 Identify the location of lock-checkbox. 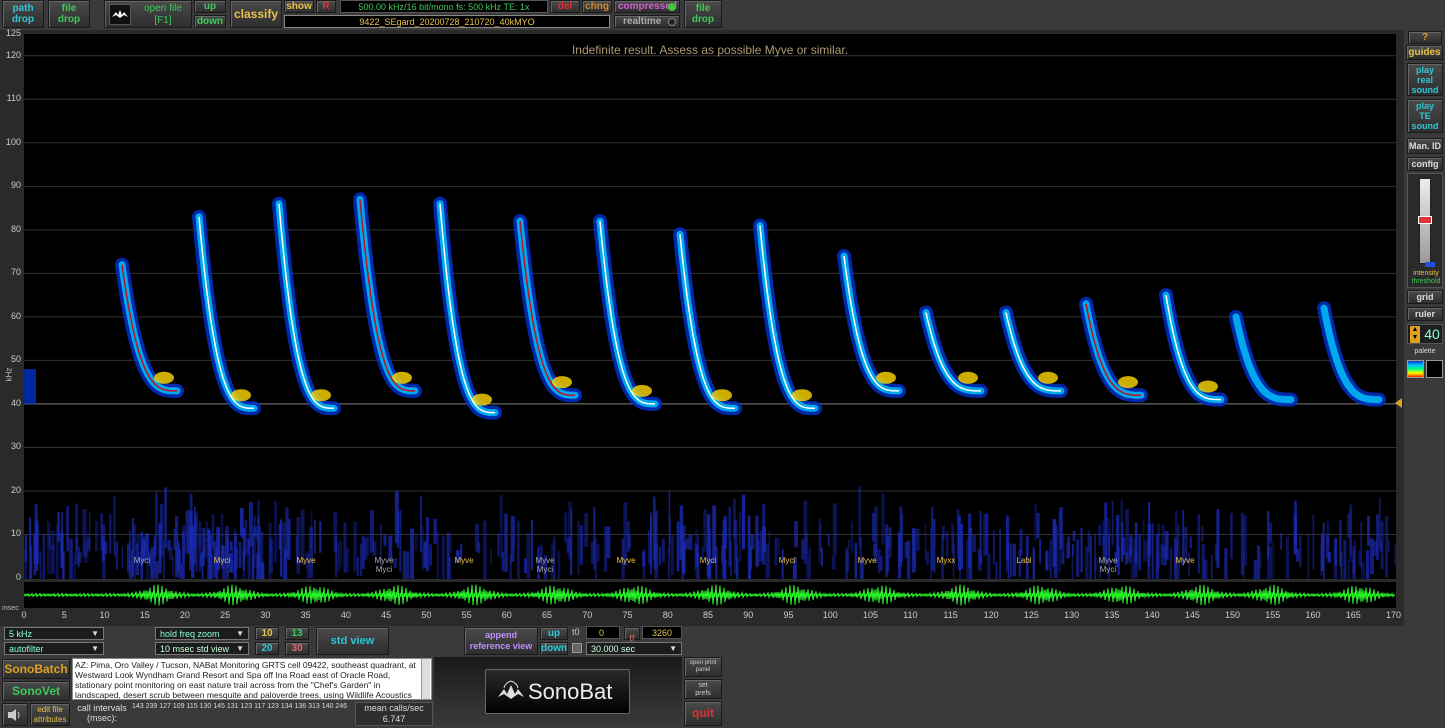
(577, 648).